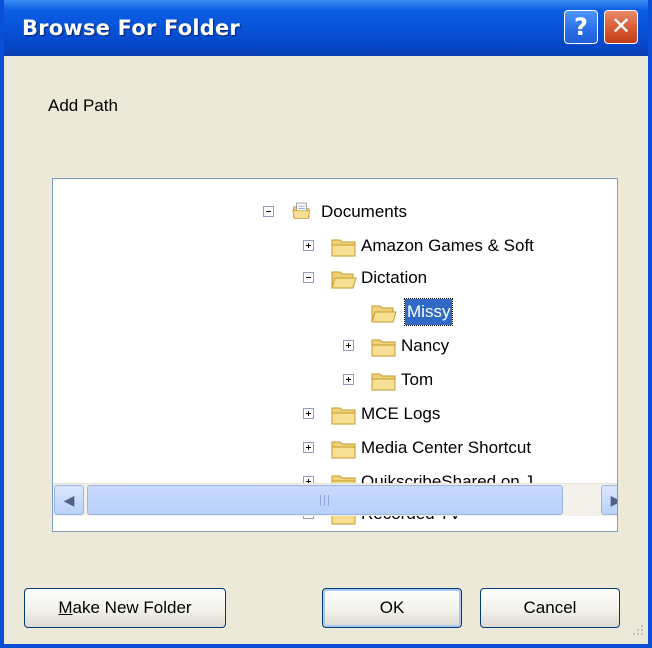 Image resolution: width=652 pixels, height=648 pixels. I want to click on resize-grip-icon, so click(635, 631).